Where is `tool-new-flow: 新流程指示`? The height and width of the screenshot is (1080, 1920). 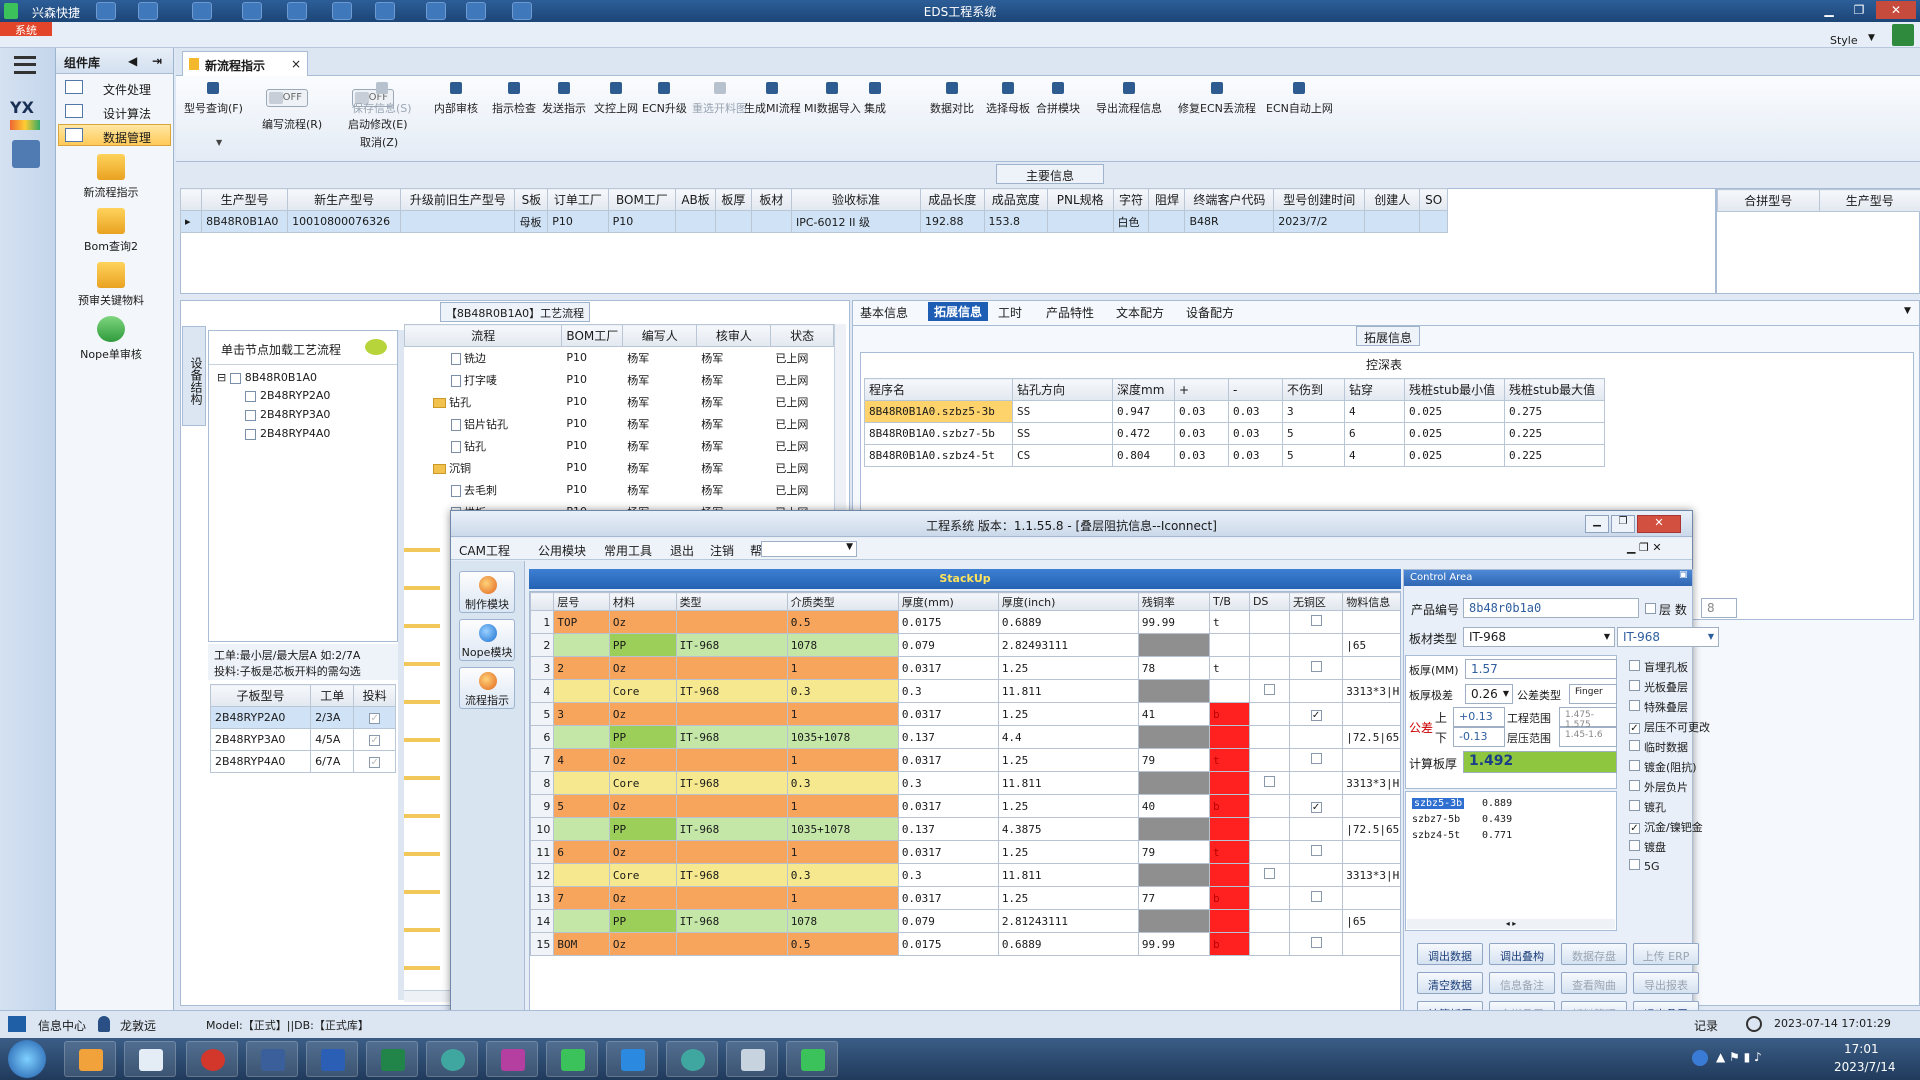
tool-new-flow: 新流程指示 is located at coordinates (111, 177).